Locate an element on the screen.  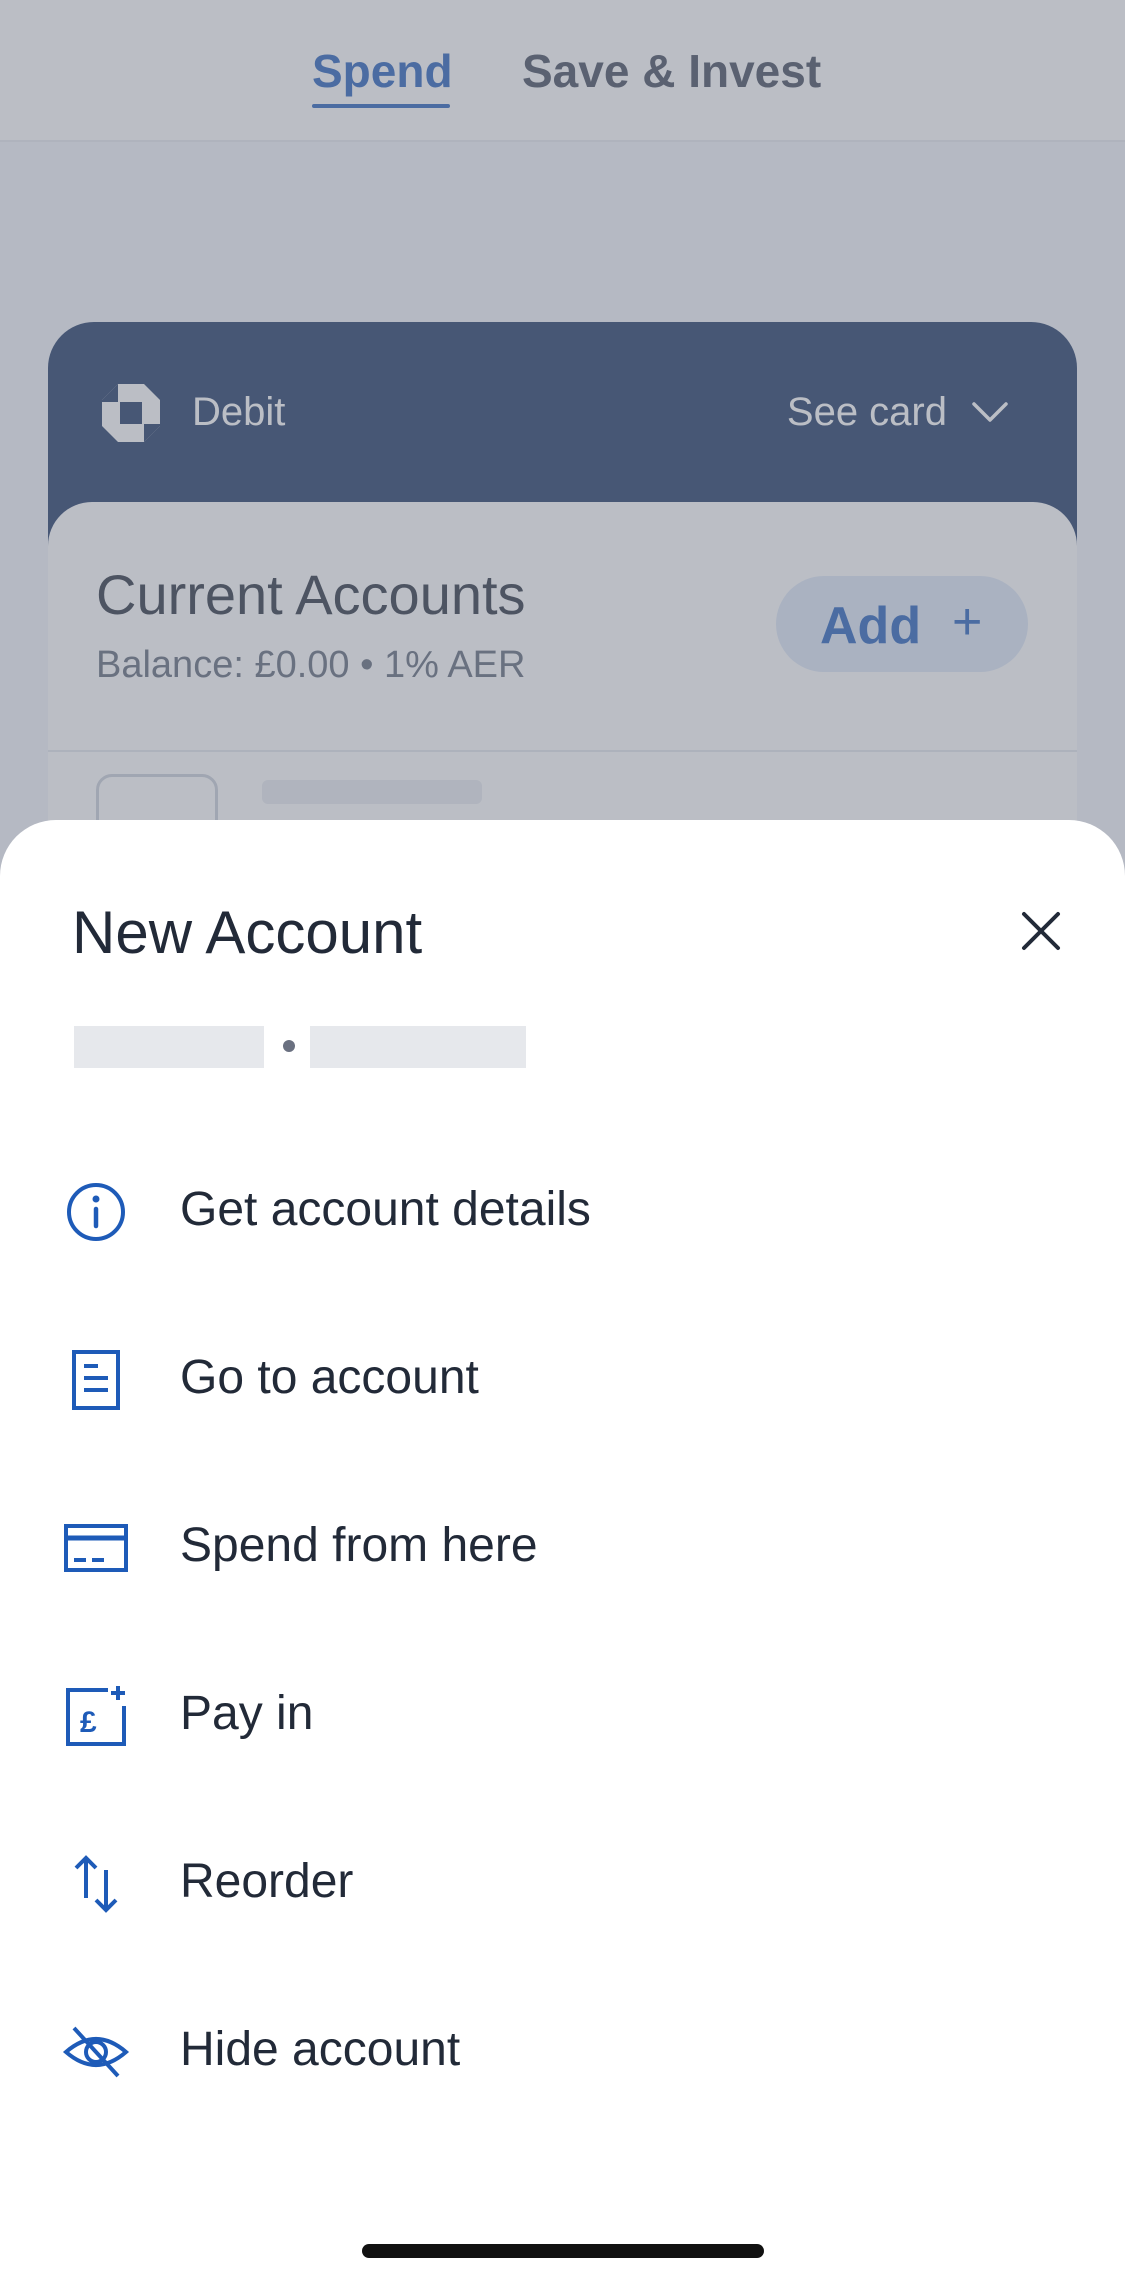
separator-dot is located at coordinates (289, 1046).